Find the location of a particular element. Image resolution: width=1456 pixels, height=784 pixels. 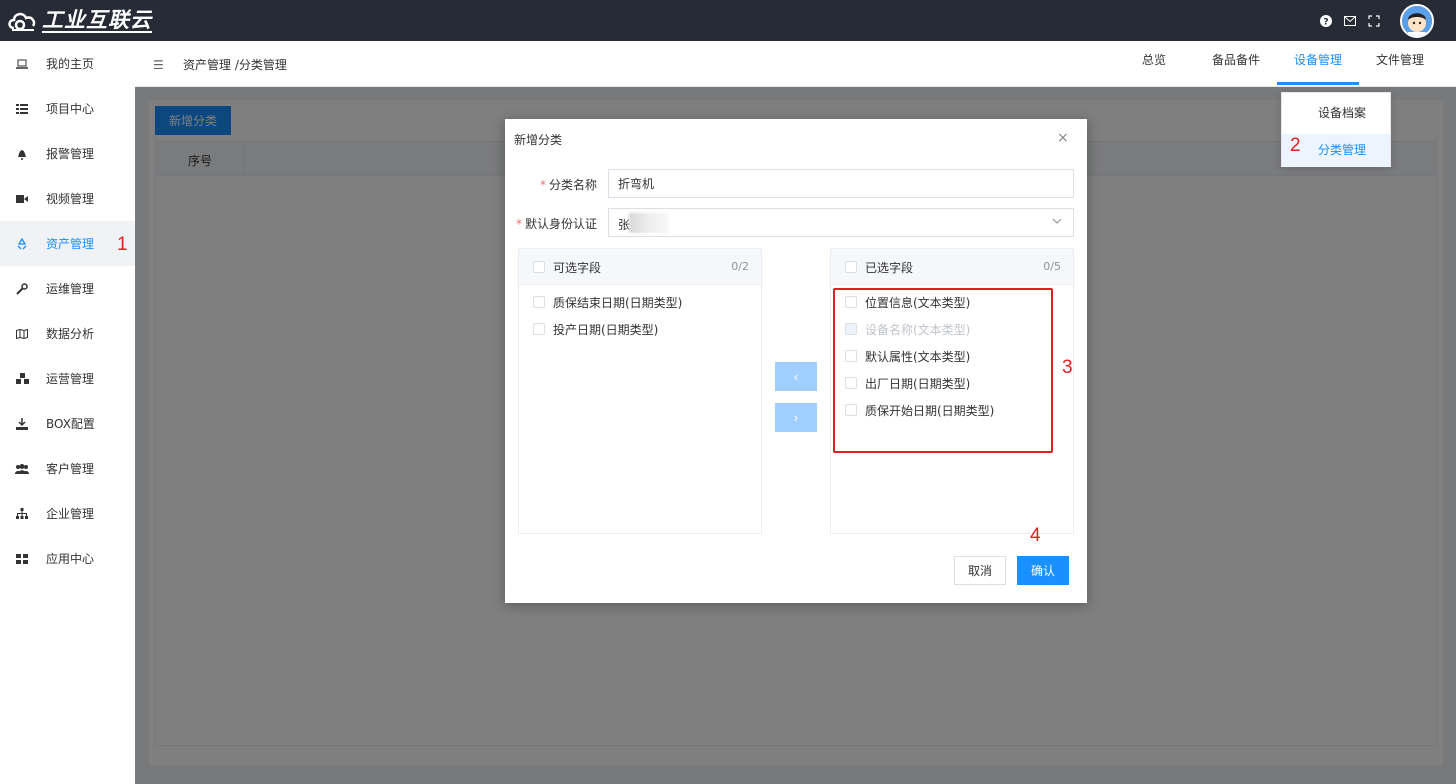

top-tab: 备品备件 is located at coordinates (1236, 63).